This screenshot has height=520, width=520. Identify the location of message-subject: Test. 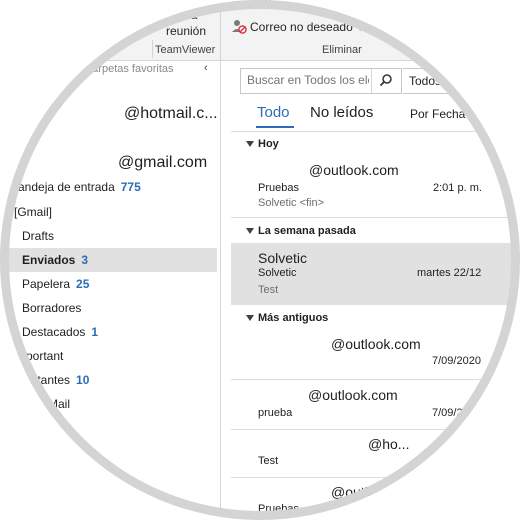
(268, 461).